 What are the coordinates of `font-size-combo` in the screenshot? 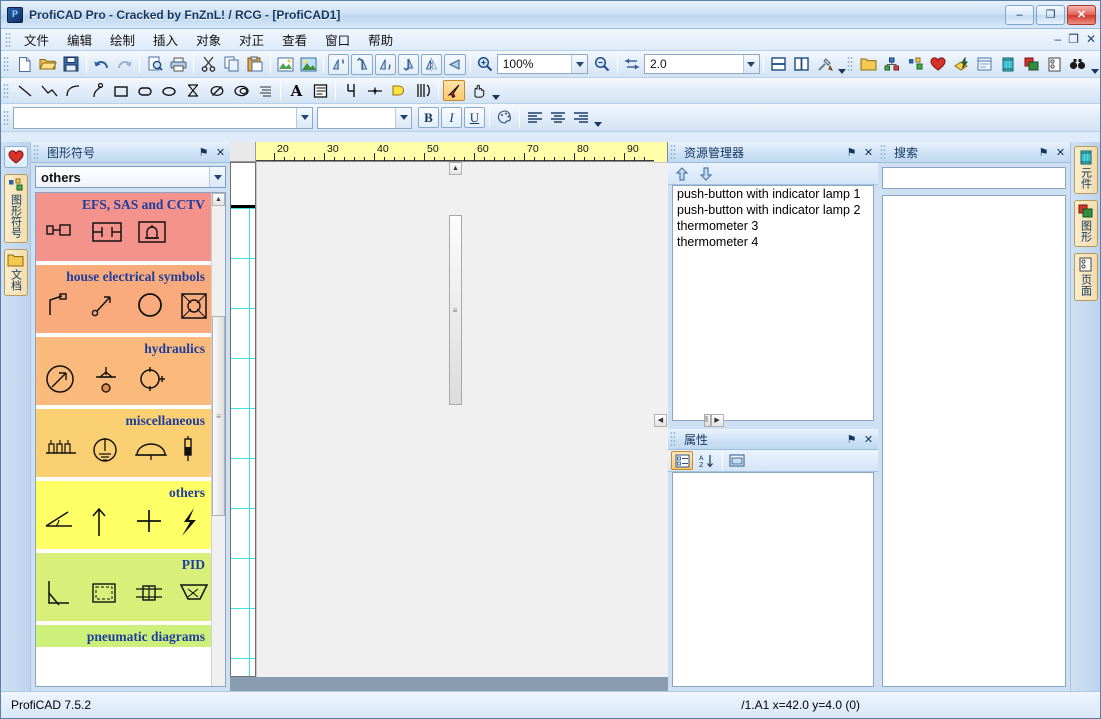 It's located at (364, 117).